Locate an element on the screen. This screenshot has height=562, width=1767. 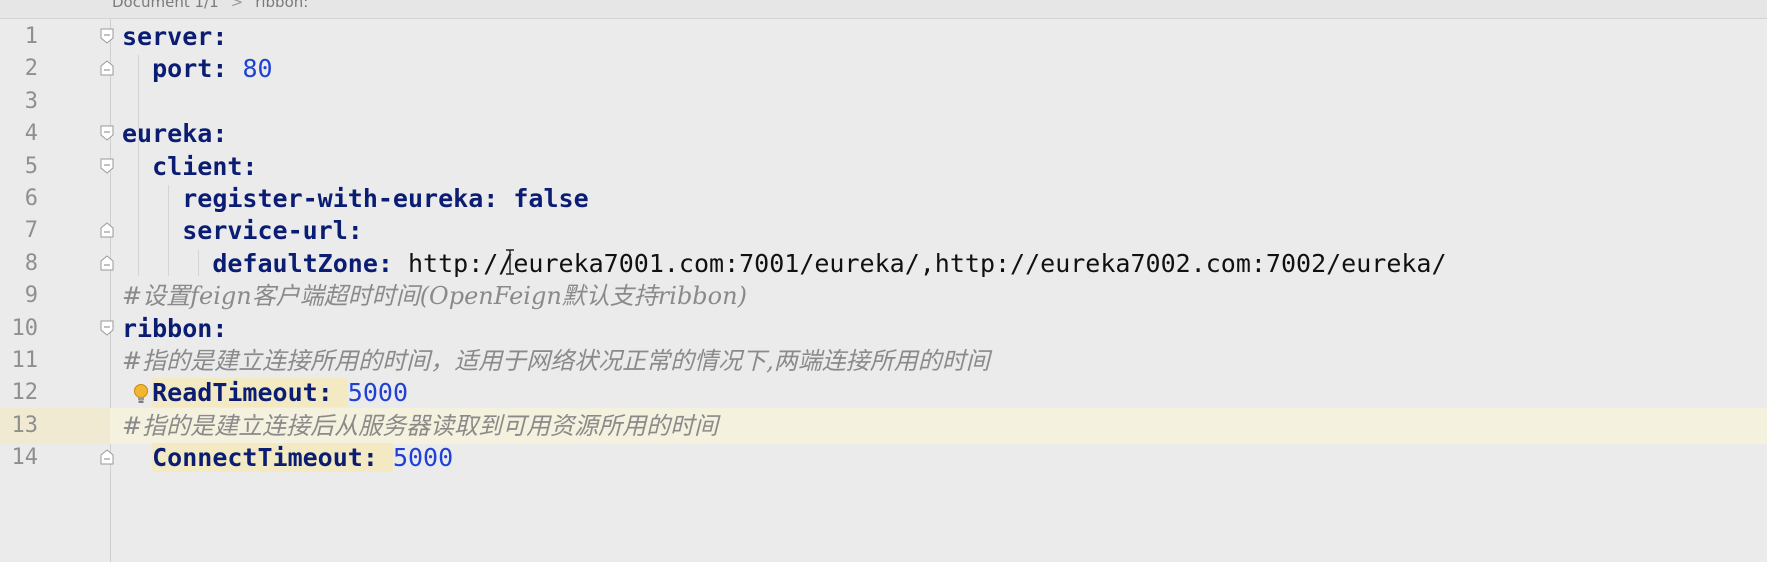
yaml-key-group: client: is located at coordinates (204, 166).